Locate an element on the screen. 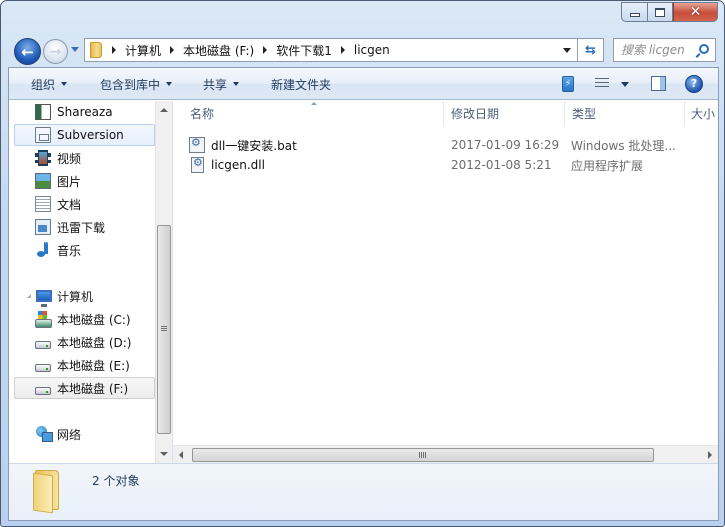 The height and width of the screenshot is (527, 725). sidebar-item-label: Subversion is located at coordinates (90, 135).